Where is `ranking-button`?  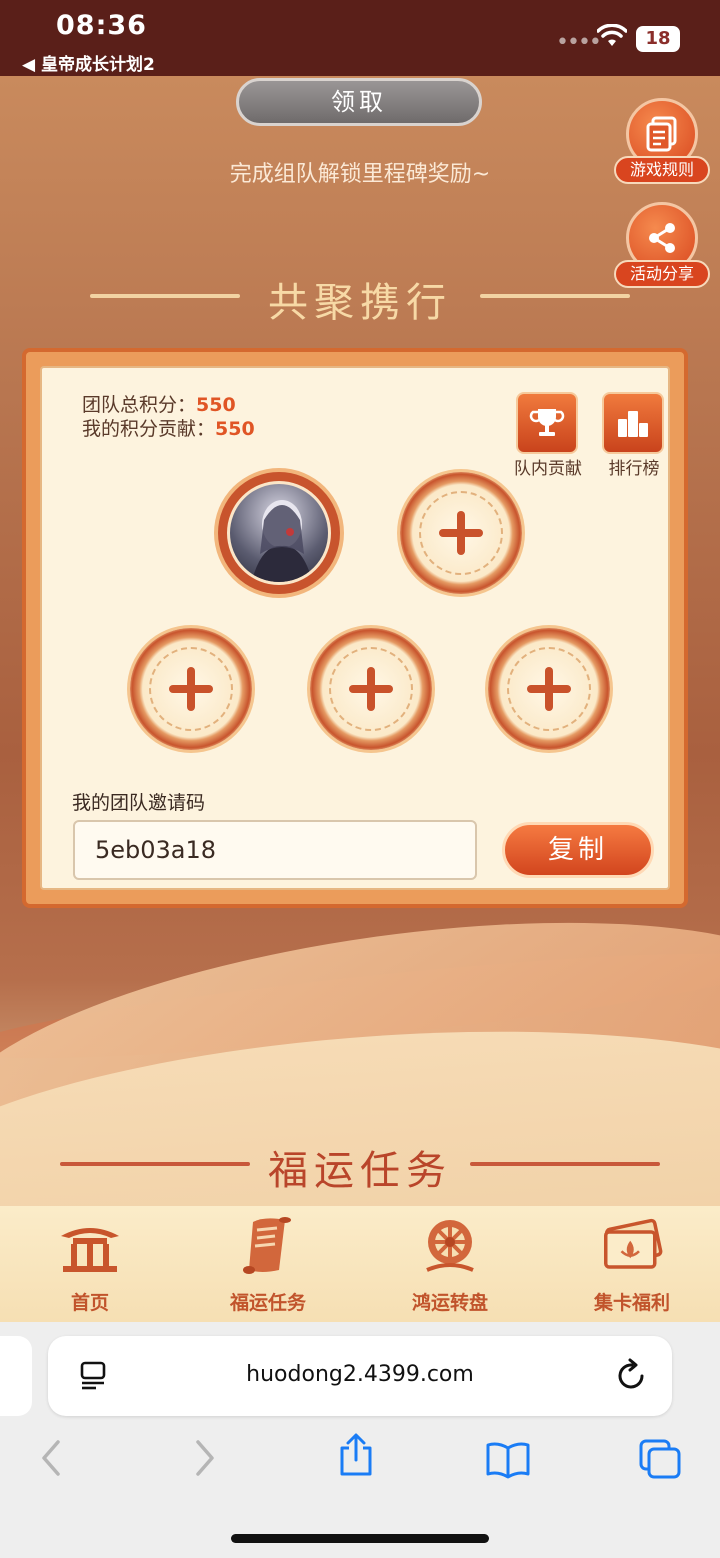 ranking-button is located at coordinates (633, 423).